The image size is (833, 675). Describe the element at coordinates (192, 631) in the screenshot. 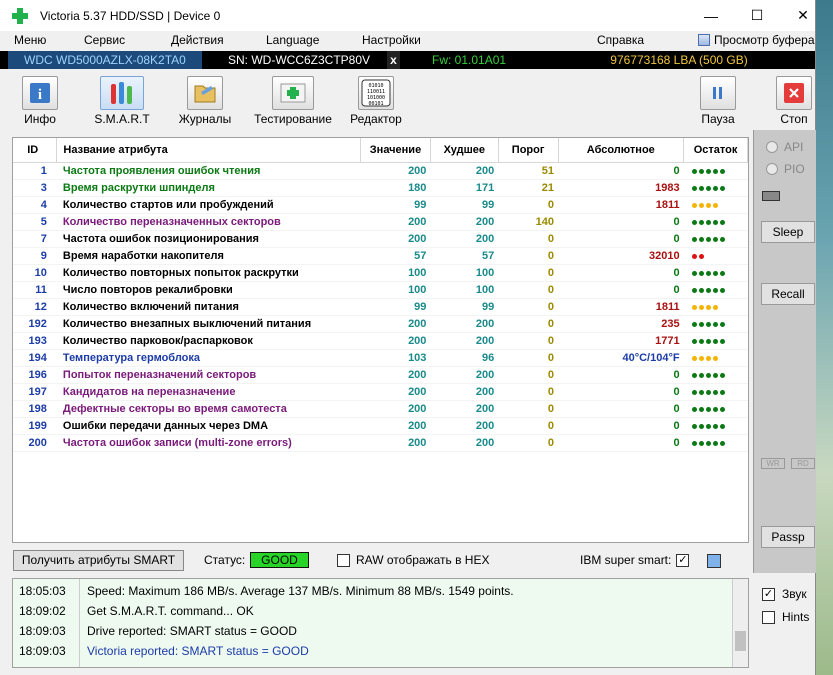

I see `log-message: Drive reported: SMART status = GOOD` at that location.